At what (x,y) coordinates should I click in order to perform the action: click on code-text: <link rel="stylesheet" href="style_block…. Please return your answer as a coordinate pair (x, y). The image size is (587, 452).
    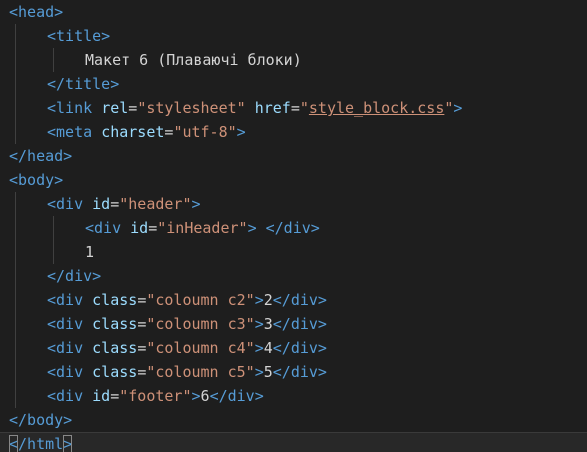
    Looking at the image, I should click on (254, 108).